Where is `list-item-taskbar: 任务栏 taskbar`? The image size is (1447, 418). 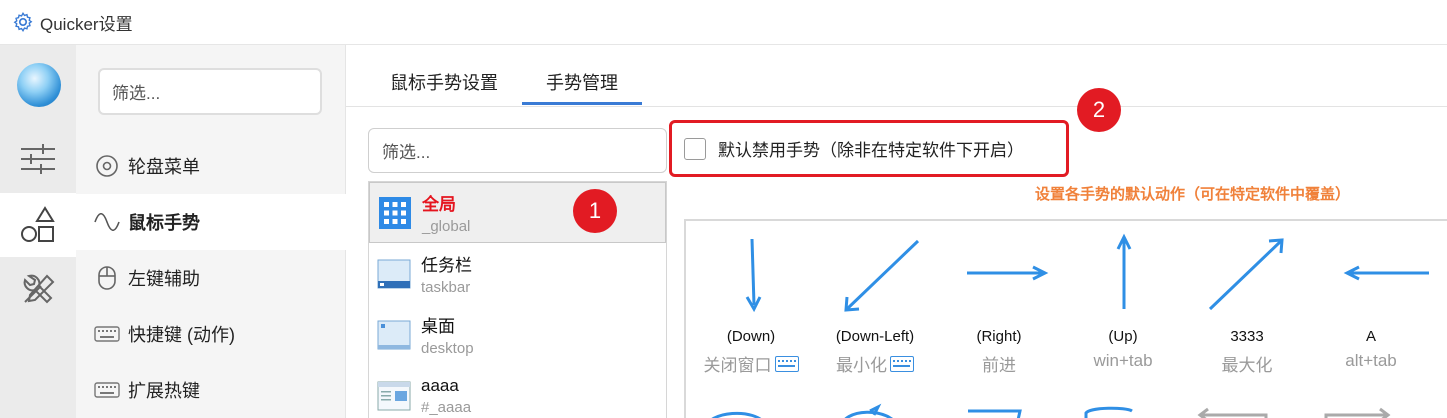
list-item-taskbar: 任务栏 taskbar is located at coordinates (517, 273).